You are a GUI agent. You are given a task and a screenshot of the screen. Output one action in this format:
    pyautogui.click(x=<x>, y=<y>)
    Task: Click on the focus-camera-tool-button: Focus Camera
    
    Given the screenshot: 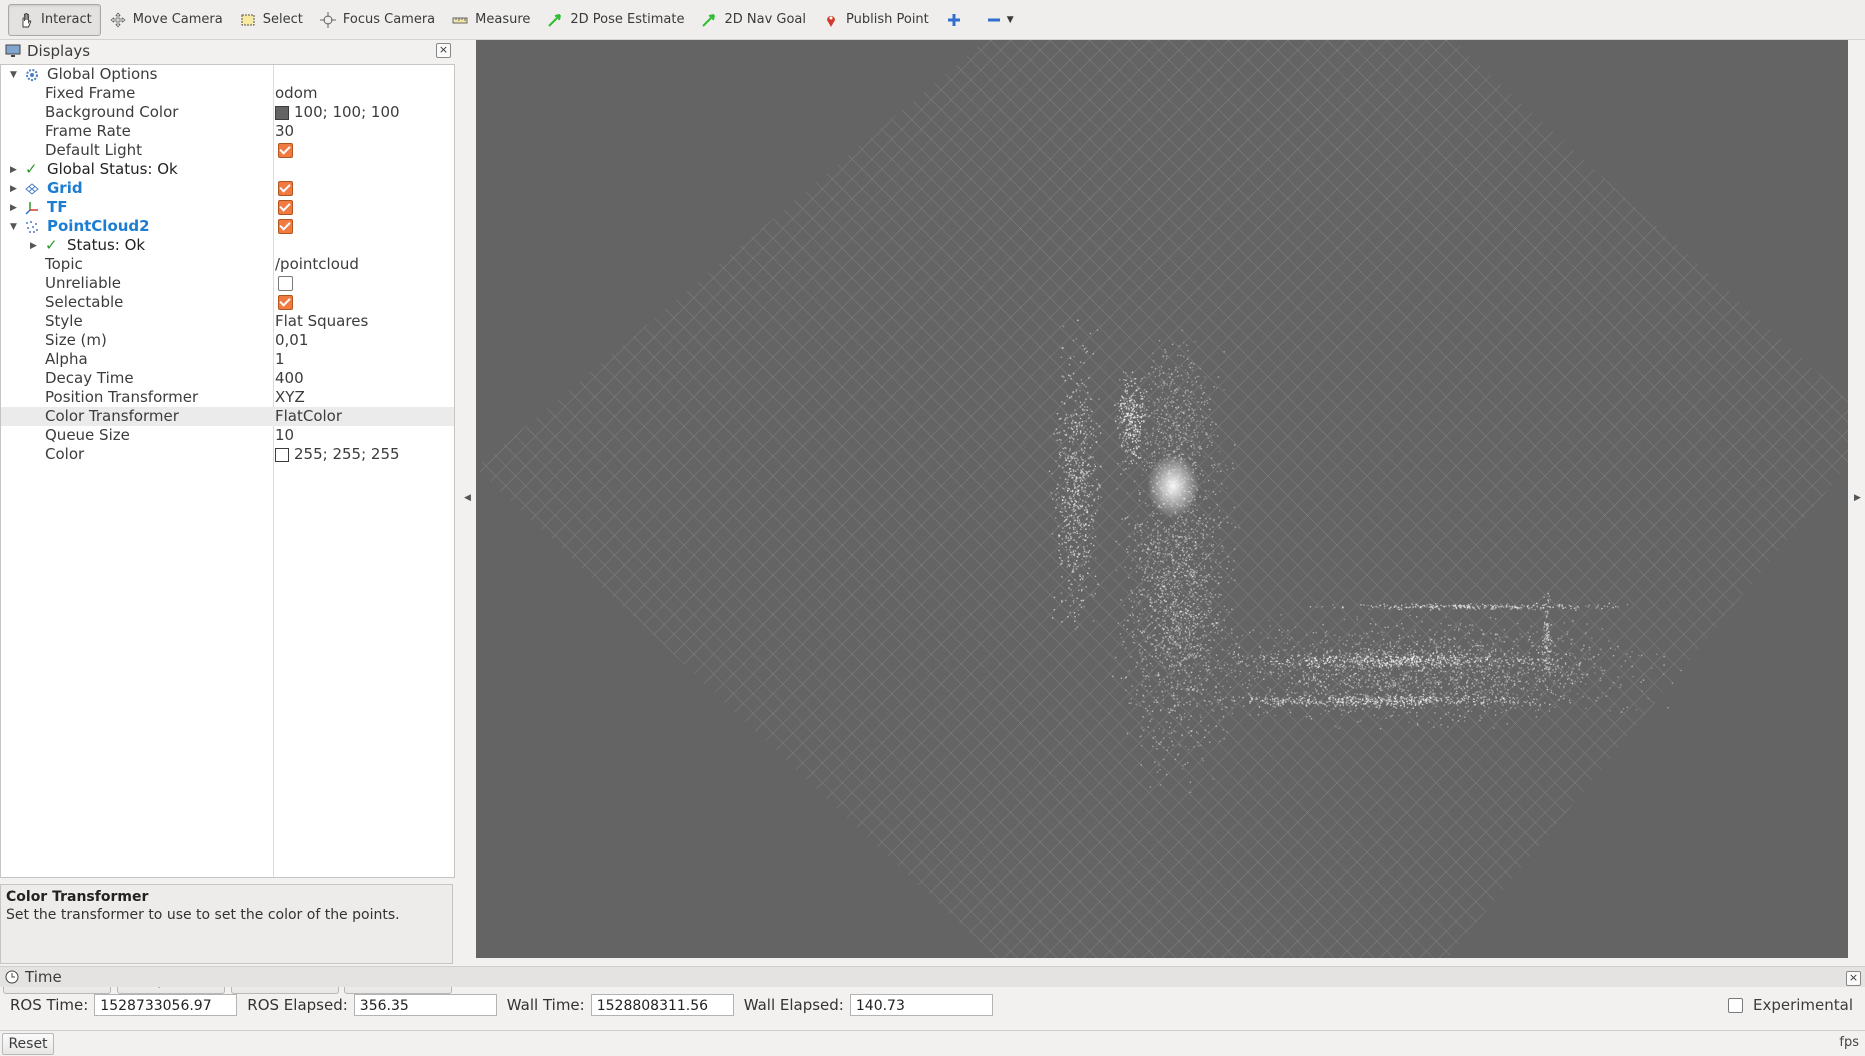 What is the action you would take?
    pyautogui.click(x=377, y=20)
    